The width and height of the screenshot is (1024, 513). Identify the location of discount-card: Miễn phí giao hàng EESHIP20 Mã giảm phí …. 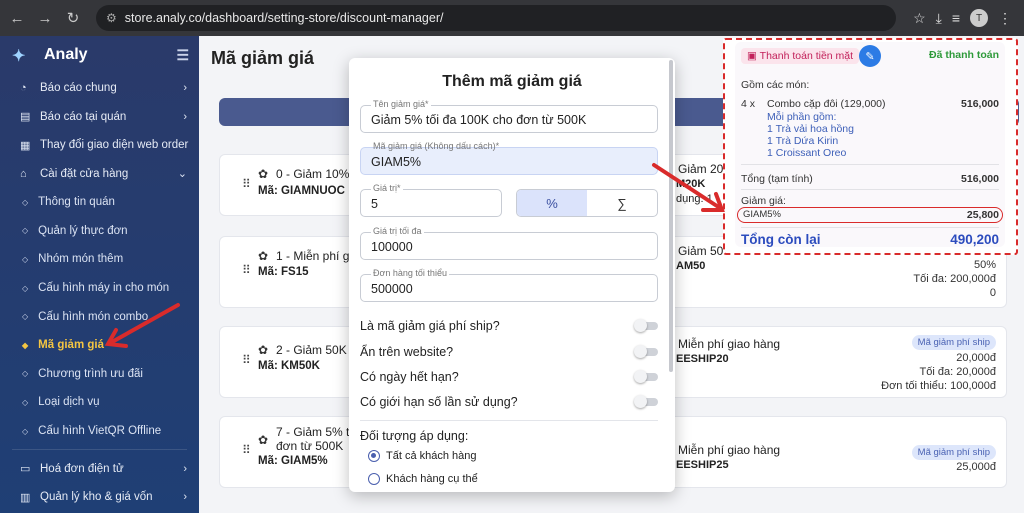
(812, 362).